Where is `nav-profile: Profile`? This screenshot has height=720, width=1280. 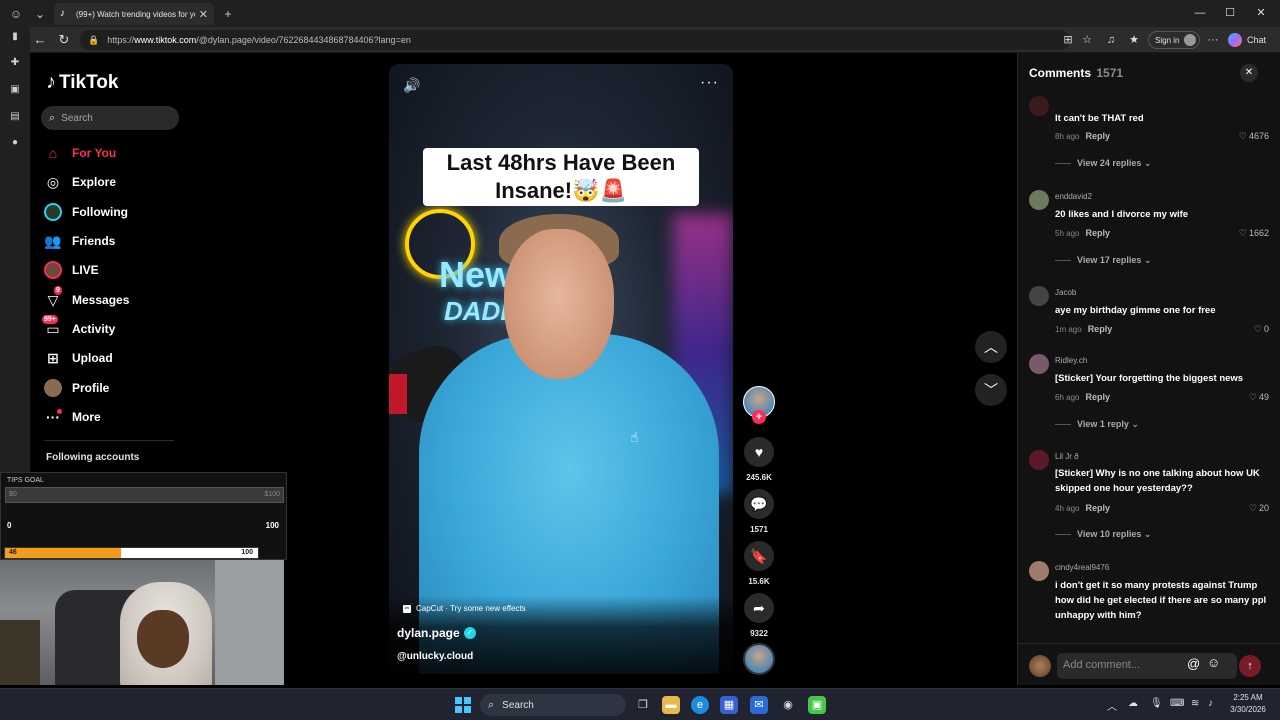 nav-profile: Profile is located at coordinates (76, 388).